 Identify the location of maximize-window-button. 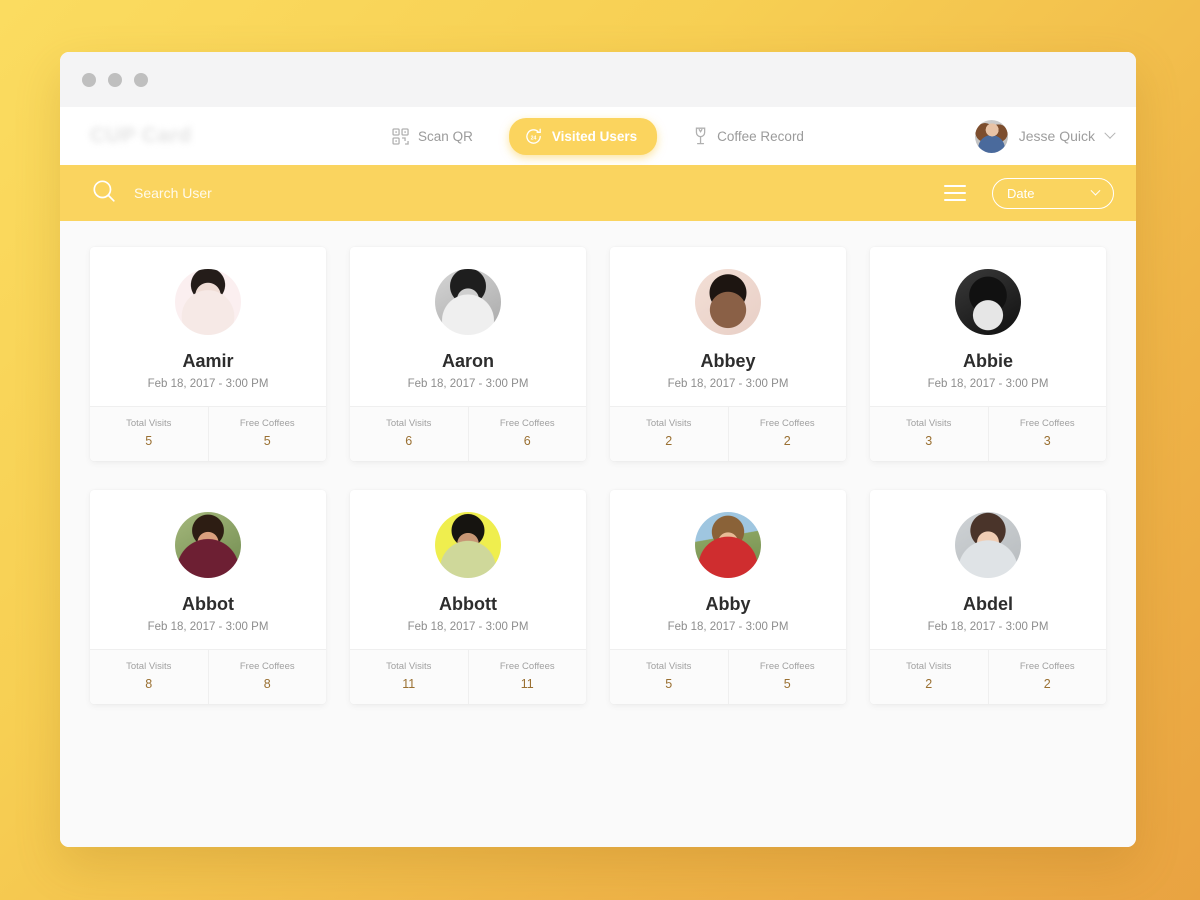
(141, 79).